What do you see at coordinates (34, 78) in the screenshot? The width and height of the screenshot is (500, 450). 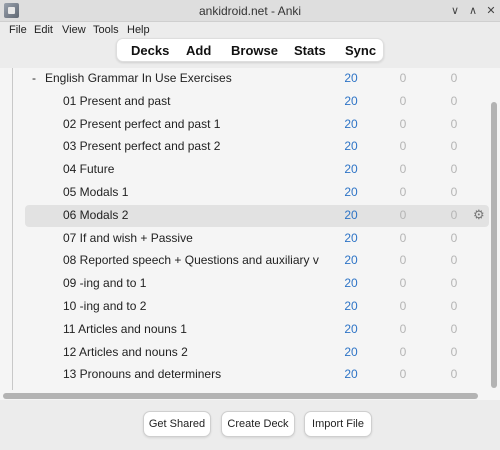 I see `collapse-toggle: -` at bounding box center [34, 78].